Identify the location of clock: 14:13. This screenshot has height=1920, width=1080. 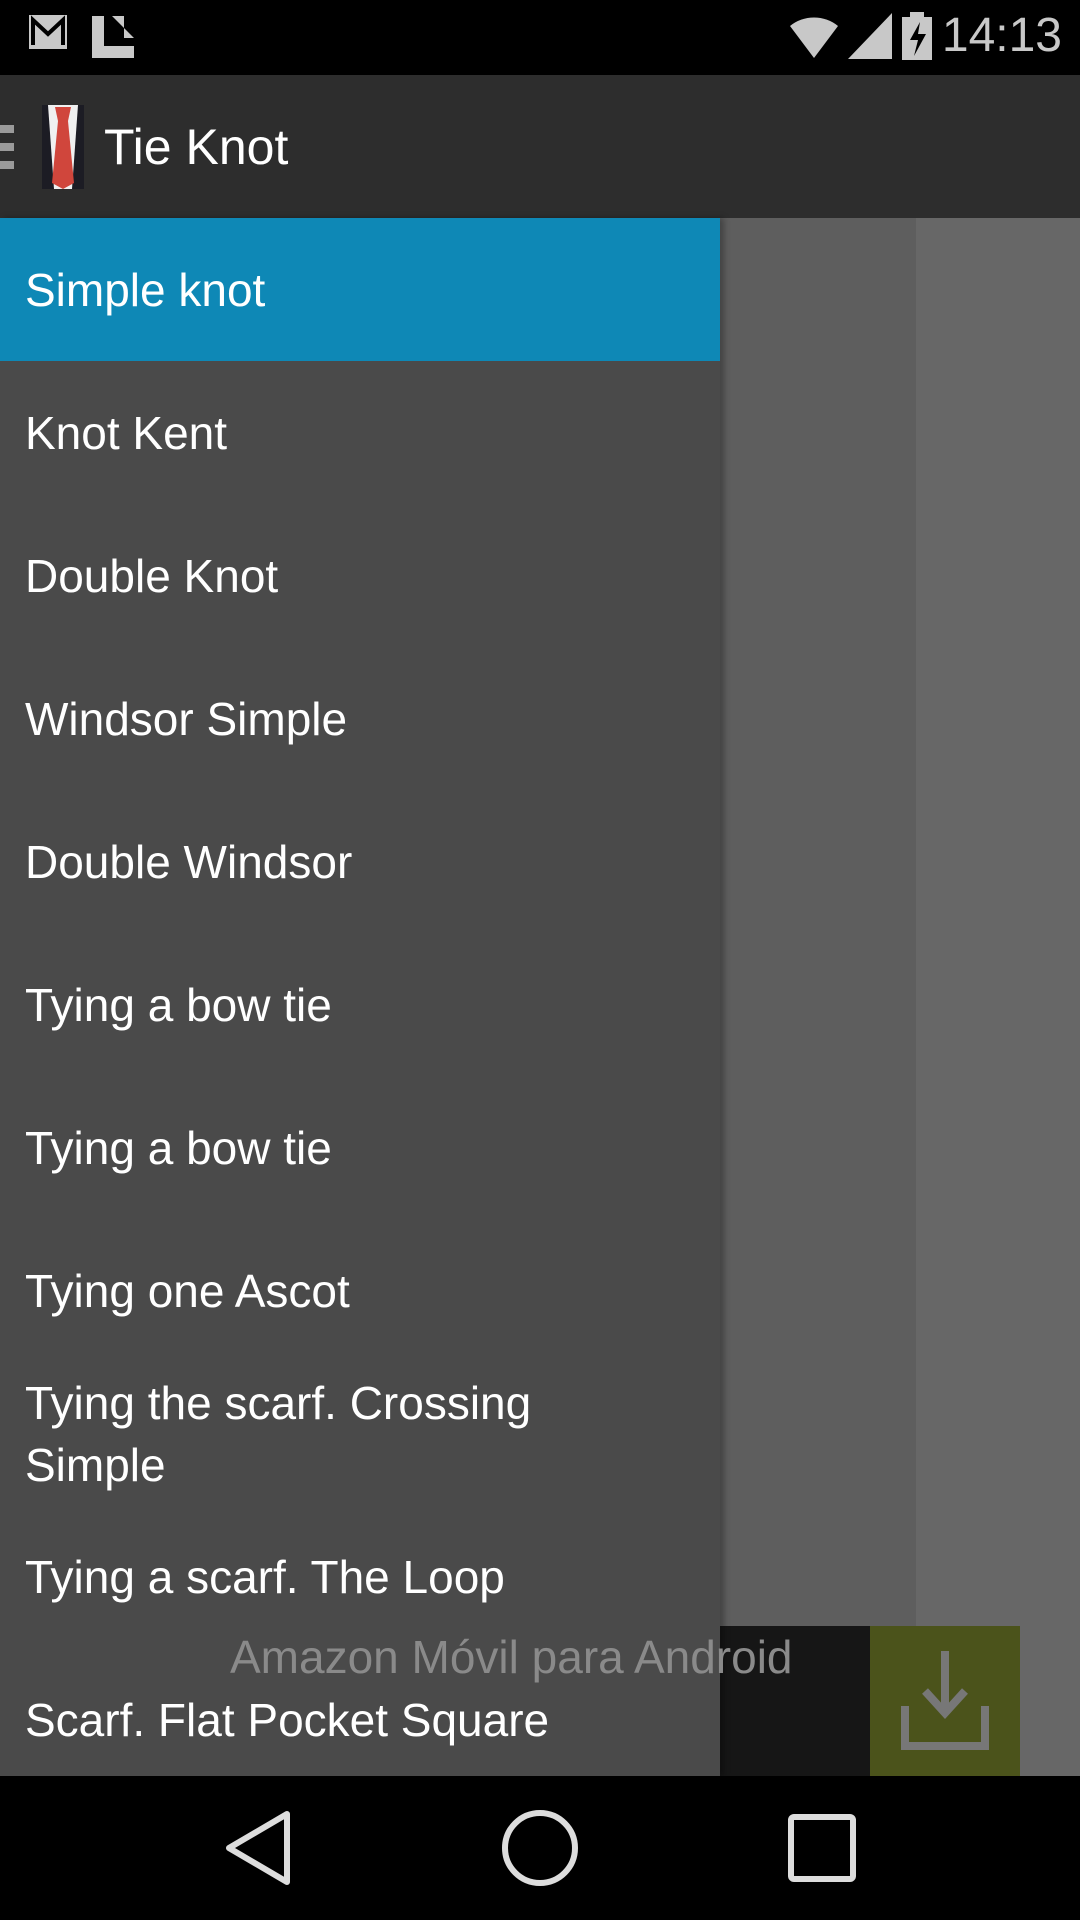
(1001, 35).